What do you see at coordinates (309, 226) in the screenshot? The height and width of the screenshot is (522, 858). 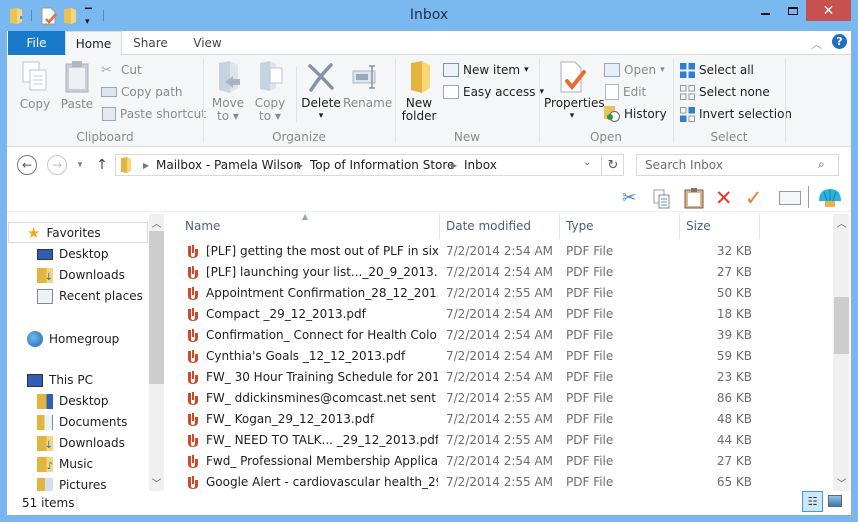 I see `column-header-name: Name` at bounding box center [309, 226].